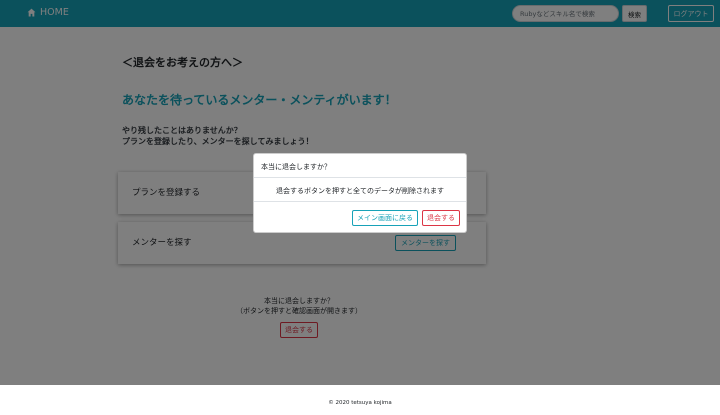 The height and width of the screenshot is (415, 720). I want to click on modal-title: 本当に退会しますか？, so click(296, 167).